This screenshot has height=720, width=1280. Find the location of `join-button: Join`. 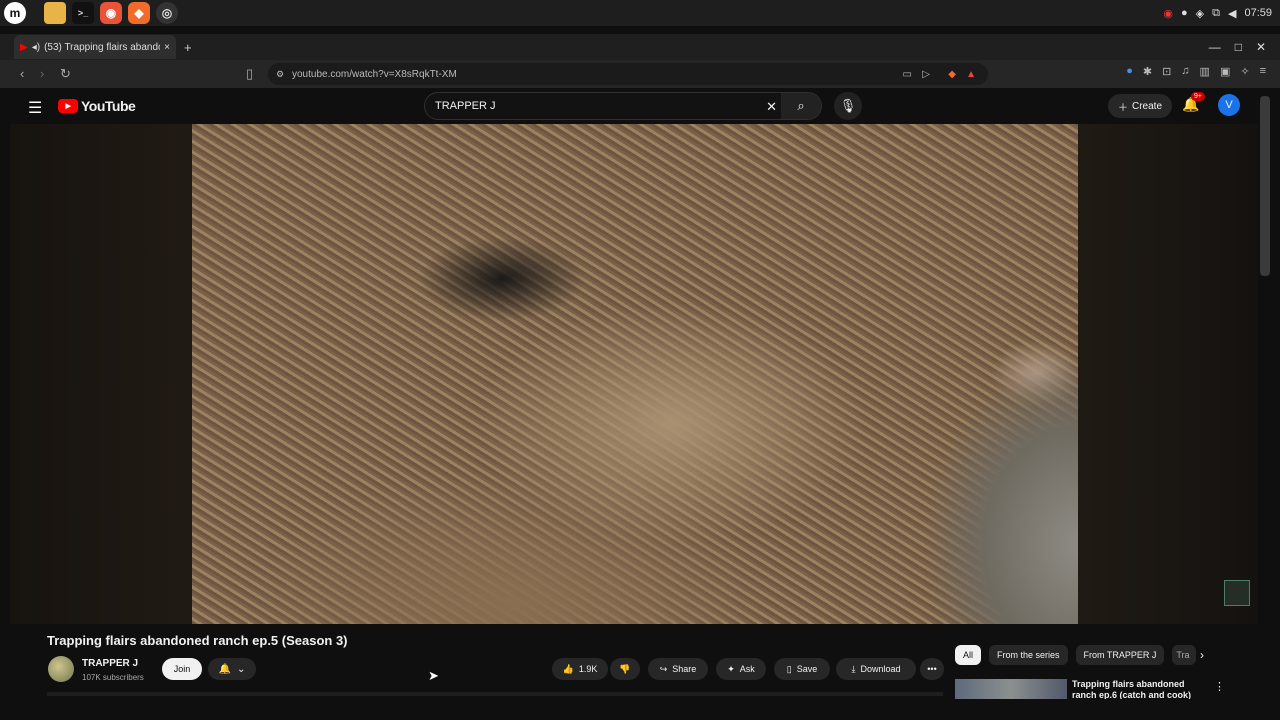

join-button: Join is located at coordinates (182, 669).